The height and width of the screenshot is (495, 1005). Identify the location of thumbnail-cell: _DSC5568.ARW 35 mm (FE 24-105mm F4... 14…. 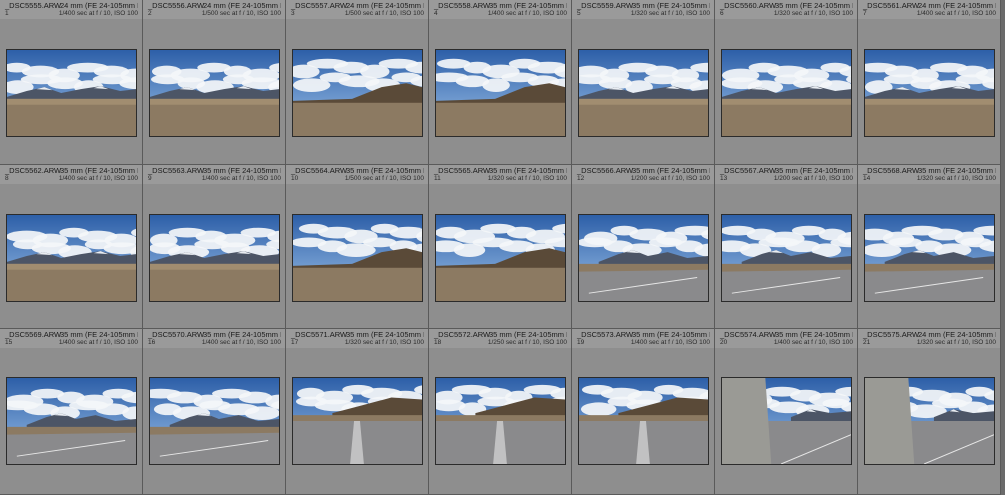
(929, 247).